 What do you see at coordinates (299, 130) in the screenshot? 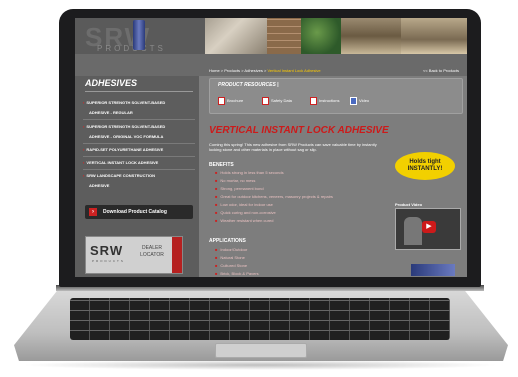
I see `page-title: VERTICAL INSTANT LOCK ADHESIVE` at bounding box center [299, 130].